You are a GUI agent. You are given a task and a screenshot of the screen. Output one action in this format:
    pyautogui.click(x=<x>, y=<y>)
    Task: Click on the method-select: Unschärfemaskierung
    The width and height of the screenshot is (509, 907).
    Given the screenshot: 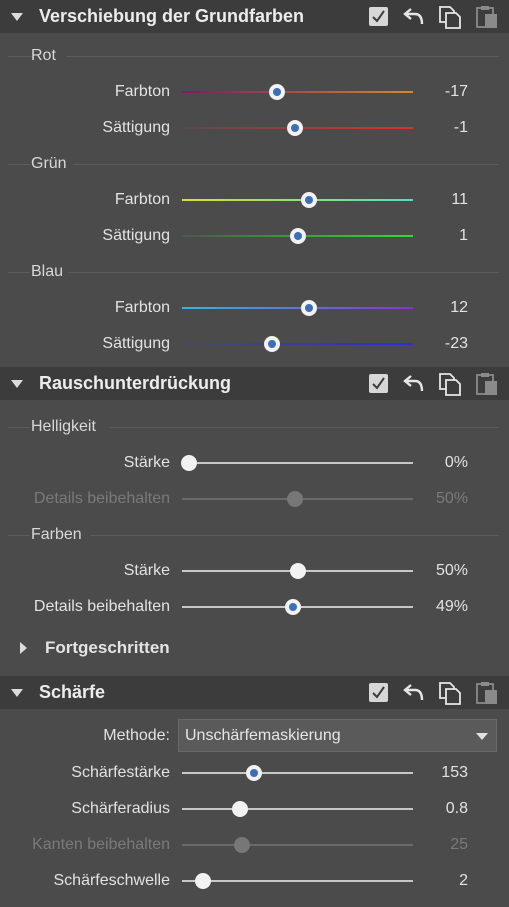 What is the action you would take?
    pyautogui.click(x=337, y=735)
    